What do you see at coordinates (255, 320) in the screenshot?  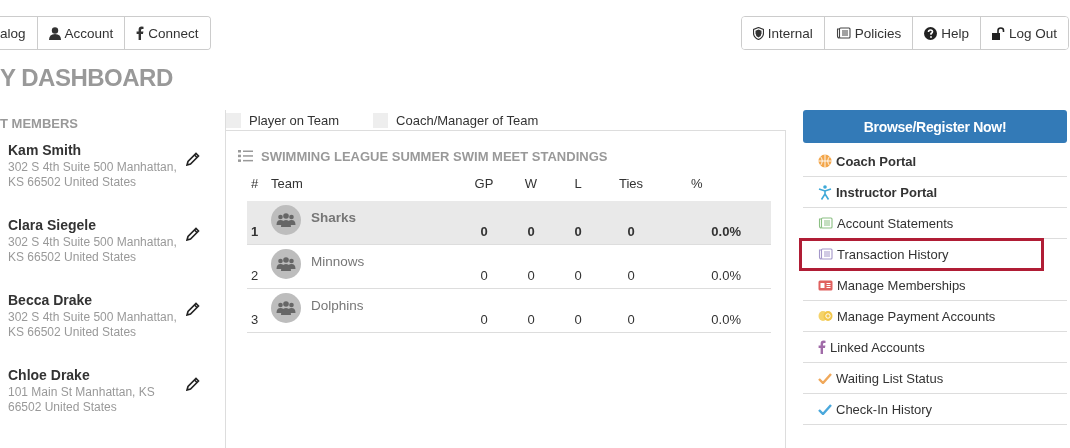 I see `table-cell-text: 3` at bounding box center [255, 320].